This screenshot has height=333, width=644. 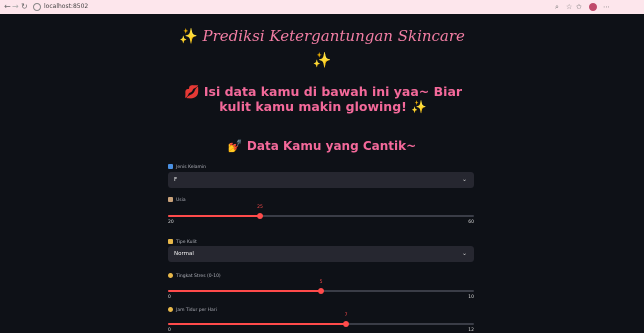 I want to click on title-sparkle-line: ✨, so click(x=322, y=60).